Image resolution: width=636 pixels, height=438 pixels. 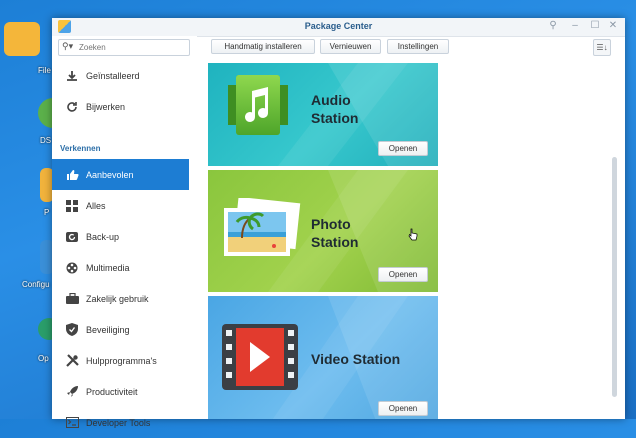 What do you see at coordinates (96, 205) in the screenshot?
I see `sidebar-item-label: Alles` at bounding box center [96, 205].